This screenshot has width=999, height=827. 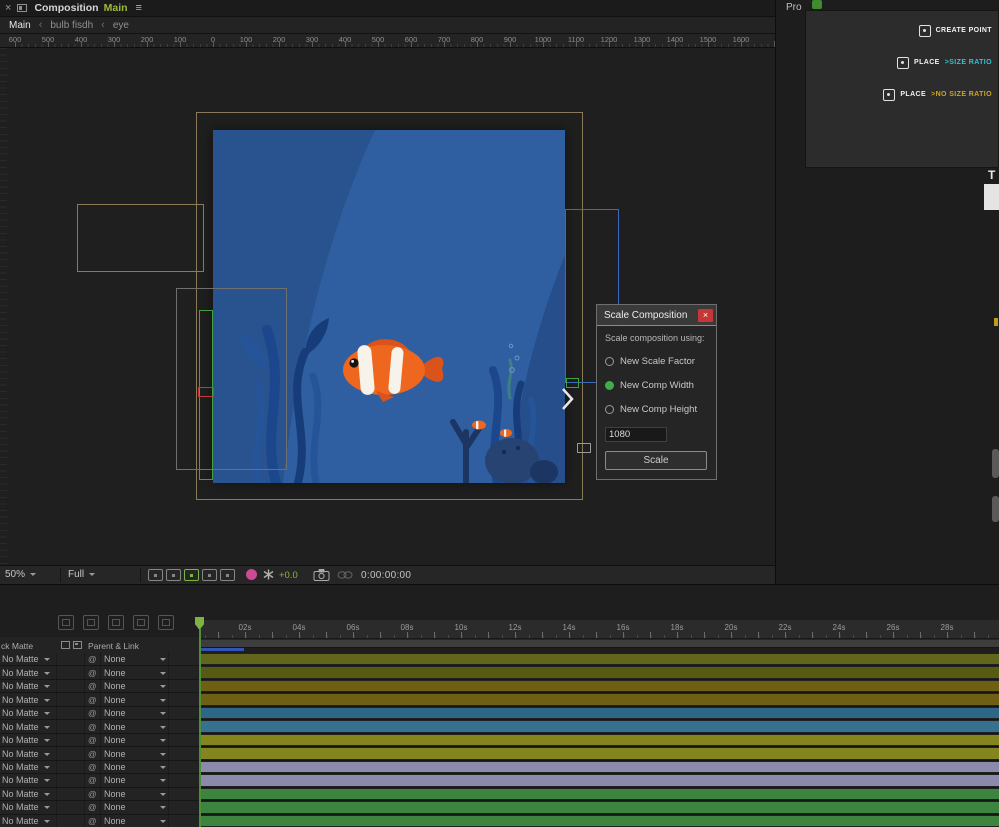 What do you see at coordinates (656, 385) in the screenshot?
I see `radio-option-new-comp-width: New Comp Width` at bounding box center [656, 385].